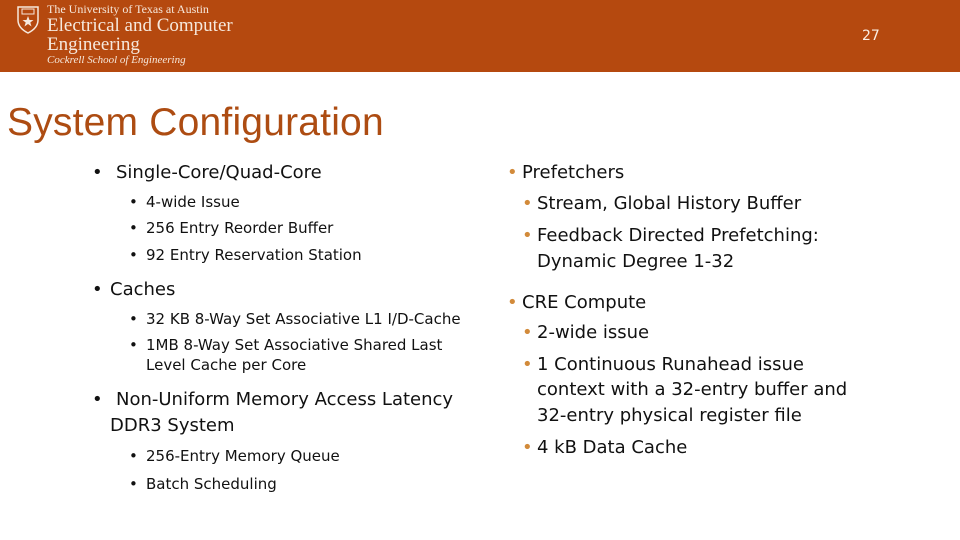 The image size is (960, 540). I want to click on logo-school: Cockrell School of Engineering, so click(116, 60).